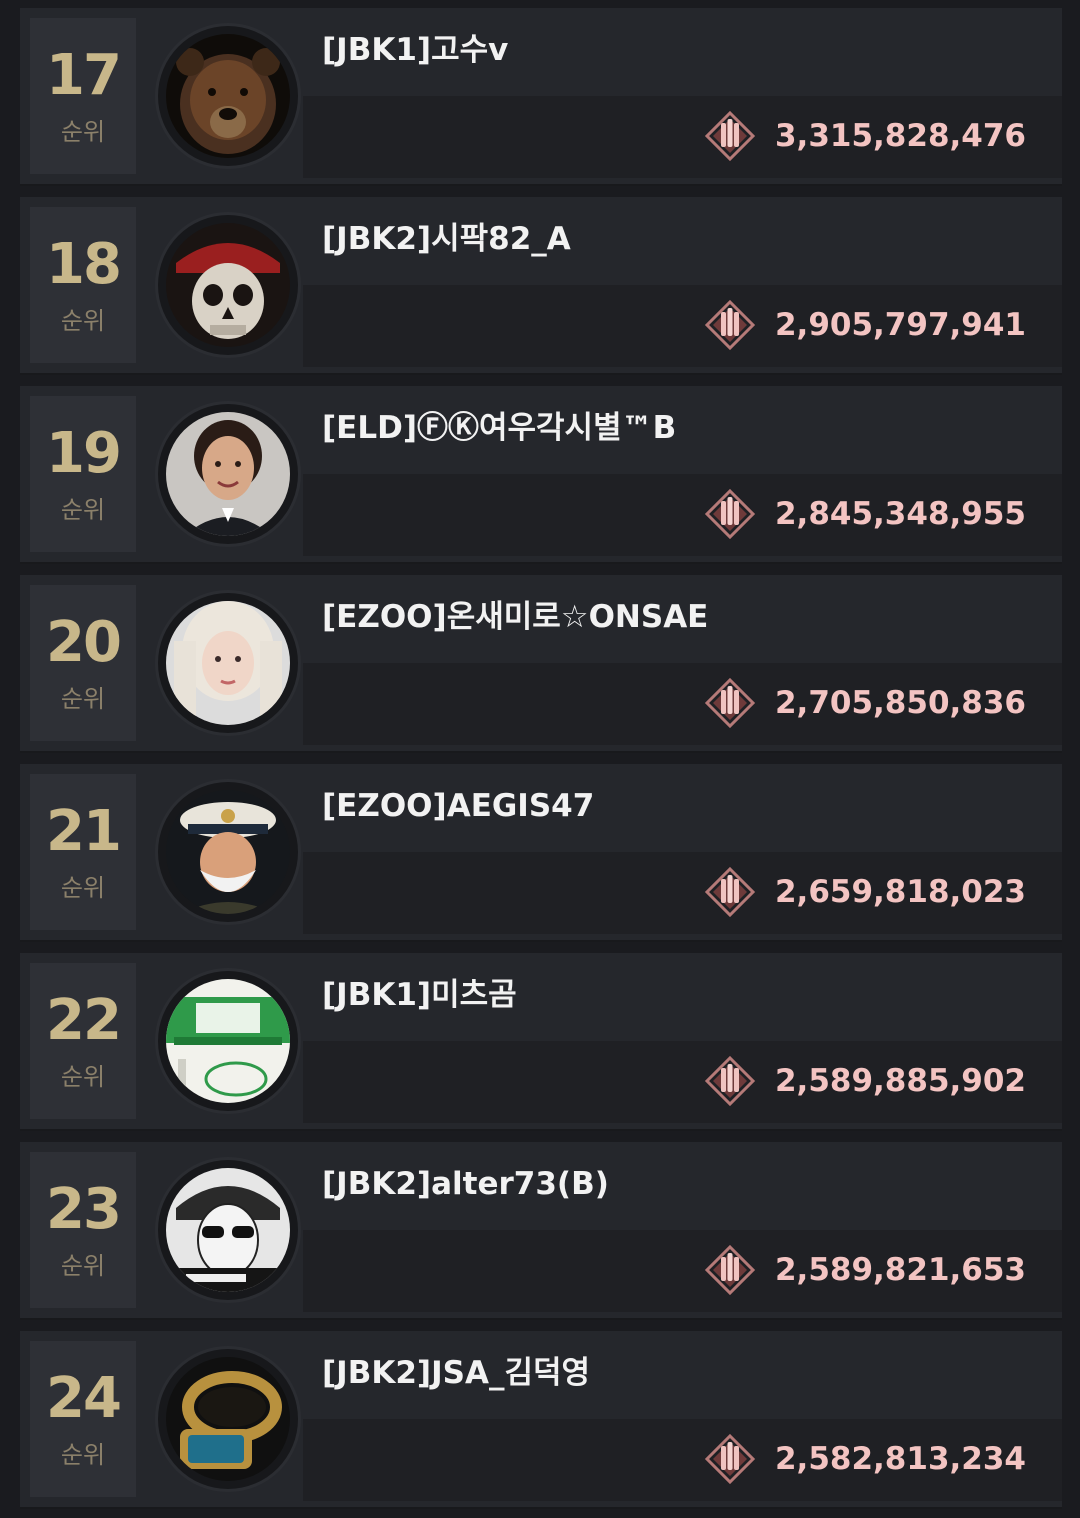  I want to click on leaderboard-row: 24 순위 [JBK2]JSA_김덕영 2,582,813,234, so click(541, 1420).